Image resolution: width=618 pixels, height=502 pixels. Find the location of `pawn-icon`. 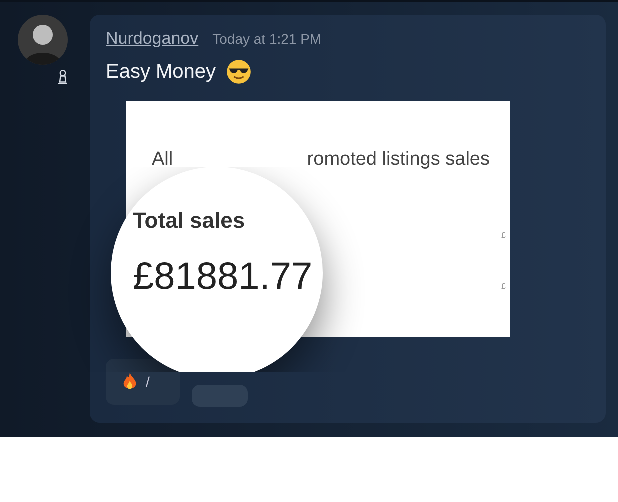

pawn-icon is located at coordinates (63, 77).